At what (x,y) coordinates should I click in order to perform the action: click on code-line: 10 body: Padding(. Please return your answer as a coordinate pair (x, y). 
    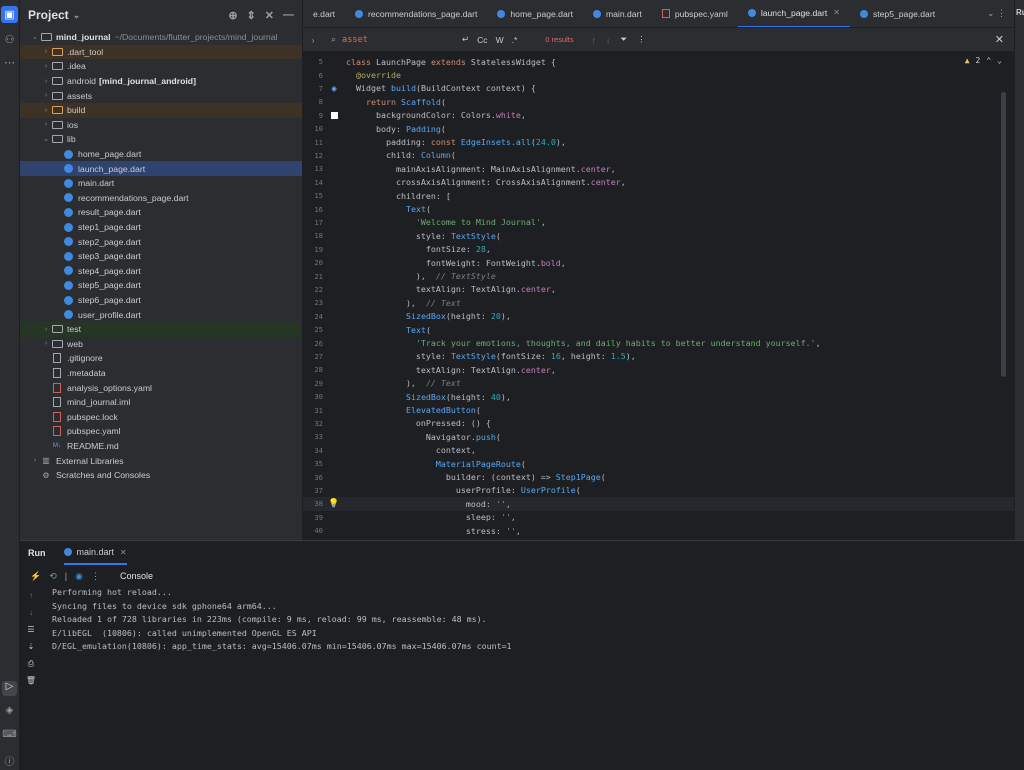
    Looking at the image, I should click on (658, 128).